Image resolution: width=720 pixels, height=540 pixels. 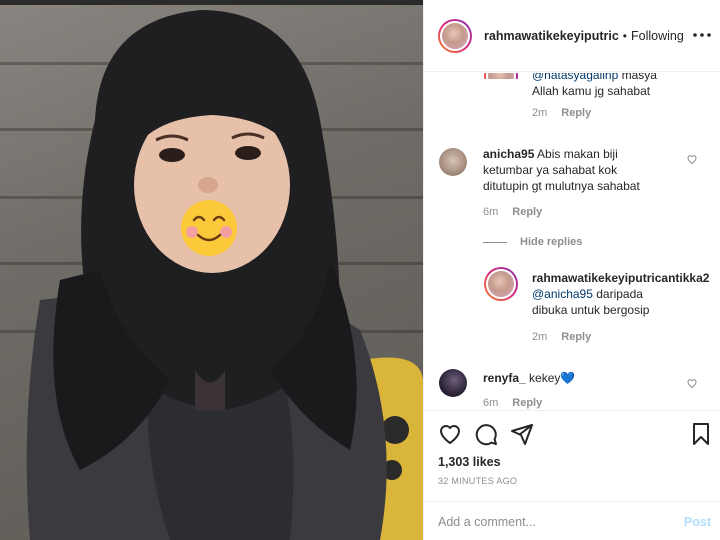 What do you see at coordinates (701, 434) in the screenshot?
I see `bookmark-icon` at bounding box center [701, 434].